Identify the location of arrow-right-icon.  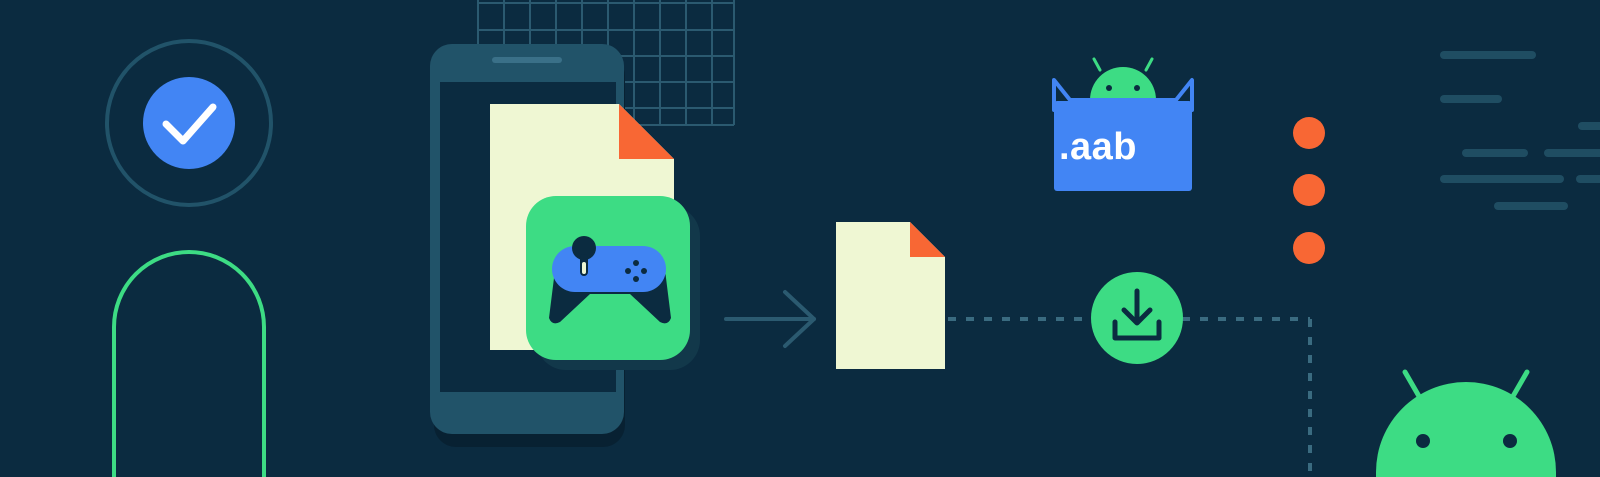
(770, 319).